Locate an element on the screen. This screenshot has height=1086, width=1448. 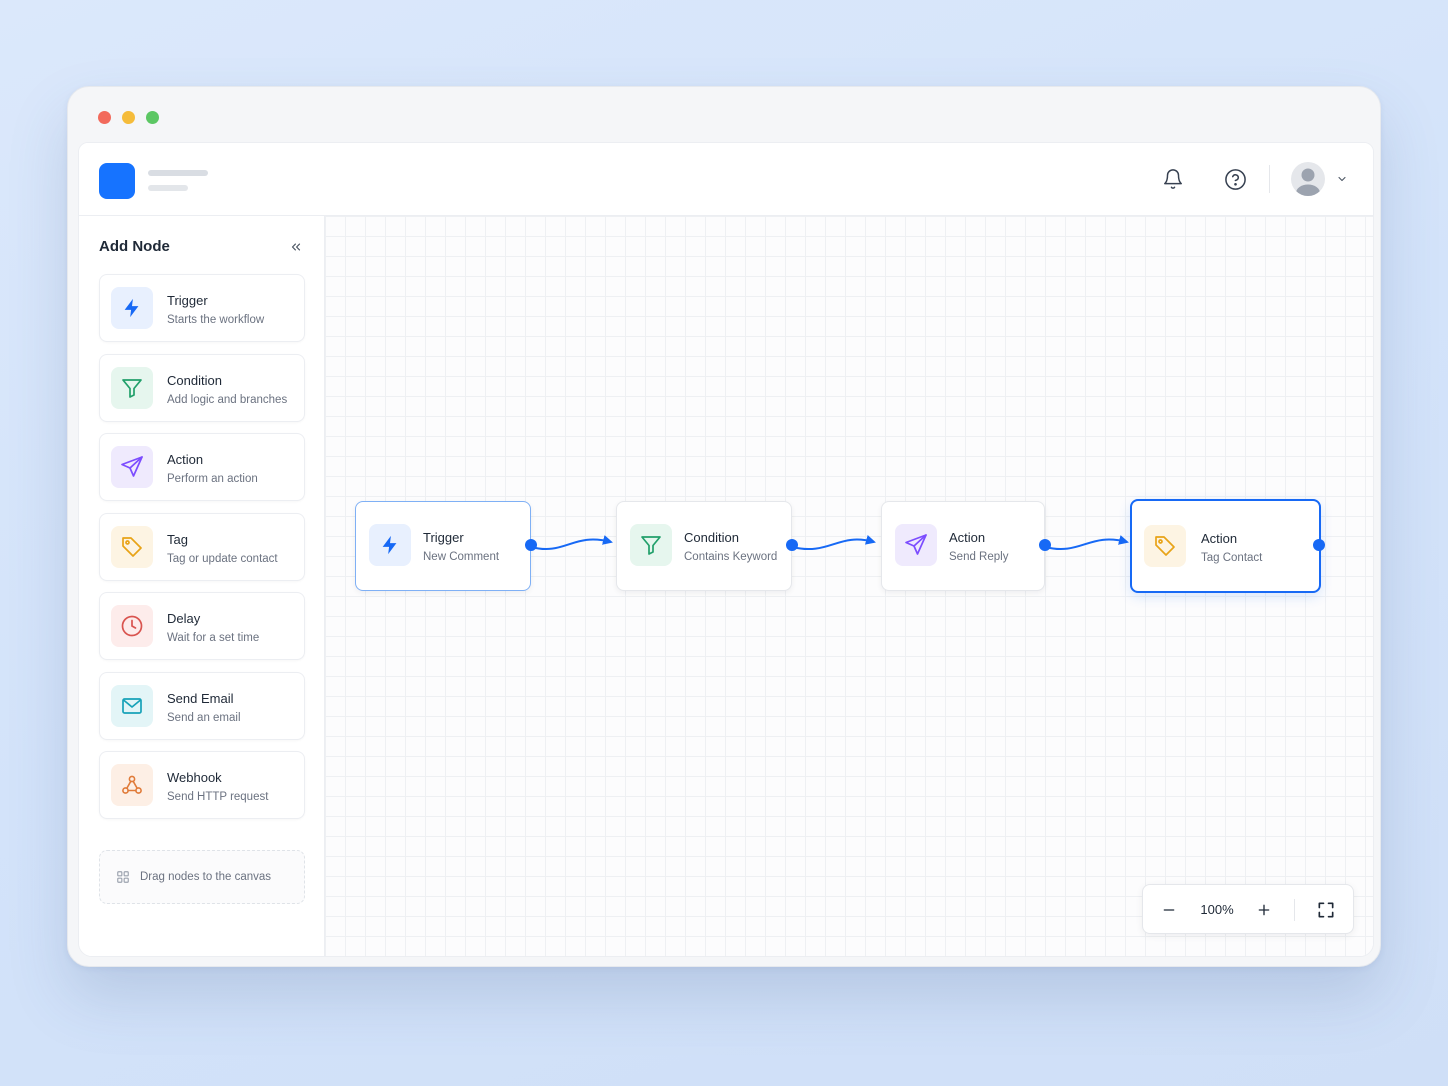
palette-item-description: Wait for a set time is located at coordinates (213, 638).